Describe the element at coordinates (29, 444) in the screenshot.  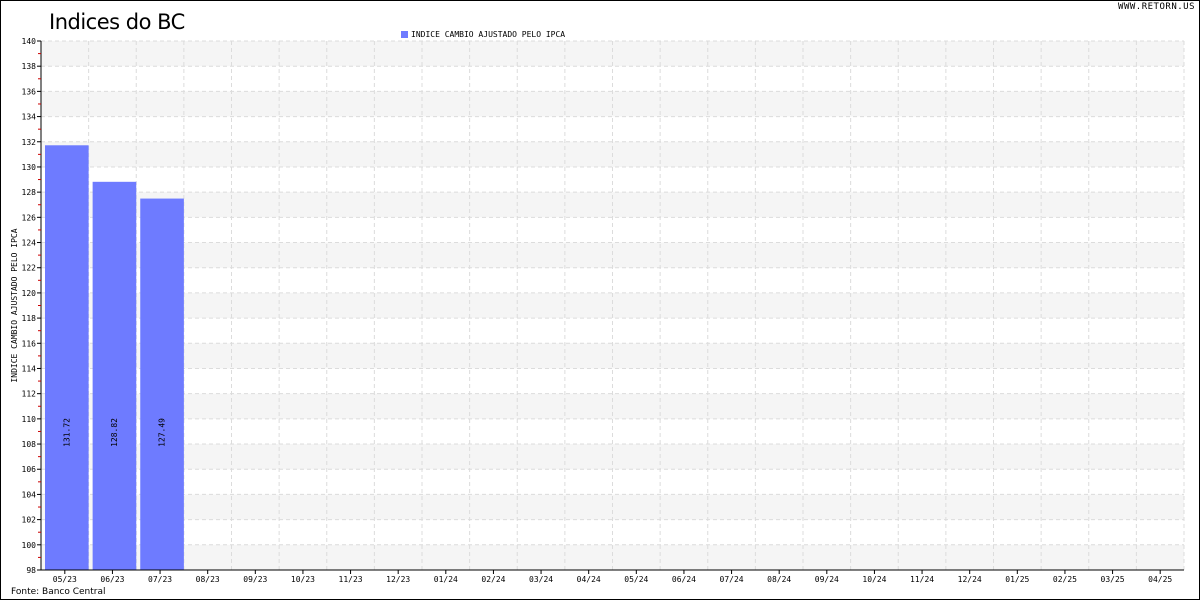
I see `y-tick-label: 108` at that location.